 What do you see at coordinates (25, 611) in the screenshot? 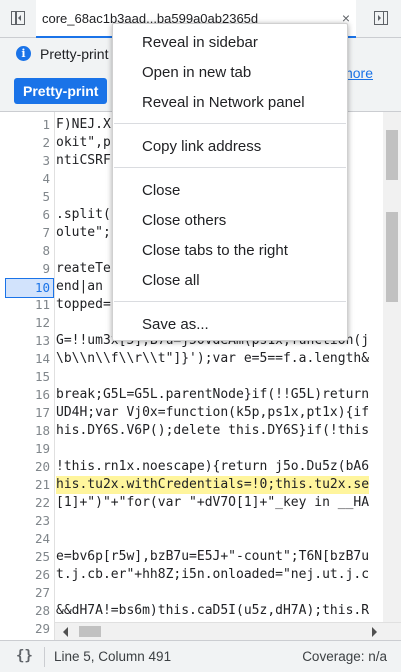
I see `line-number: 28` at bounding box center [25, 611].